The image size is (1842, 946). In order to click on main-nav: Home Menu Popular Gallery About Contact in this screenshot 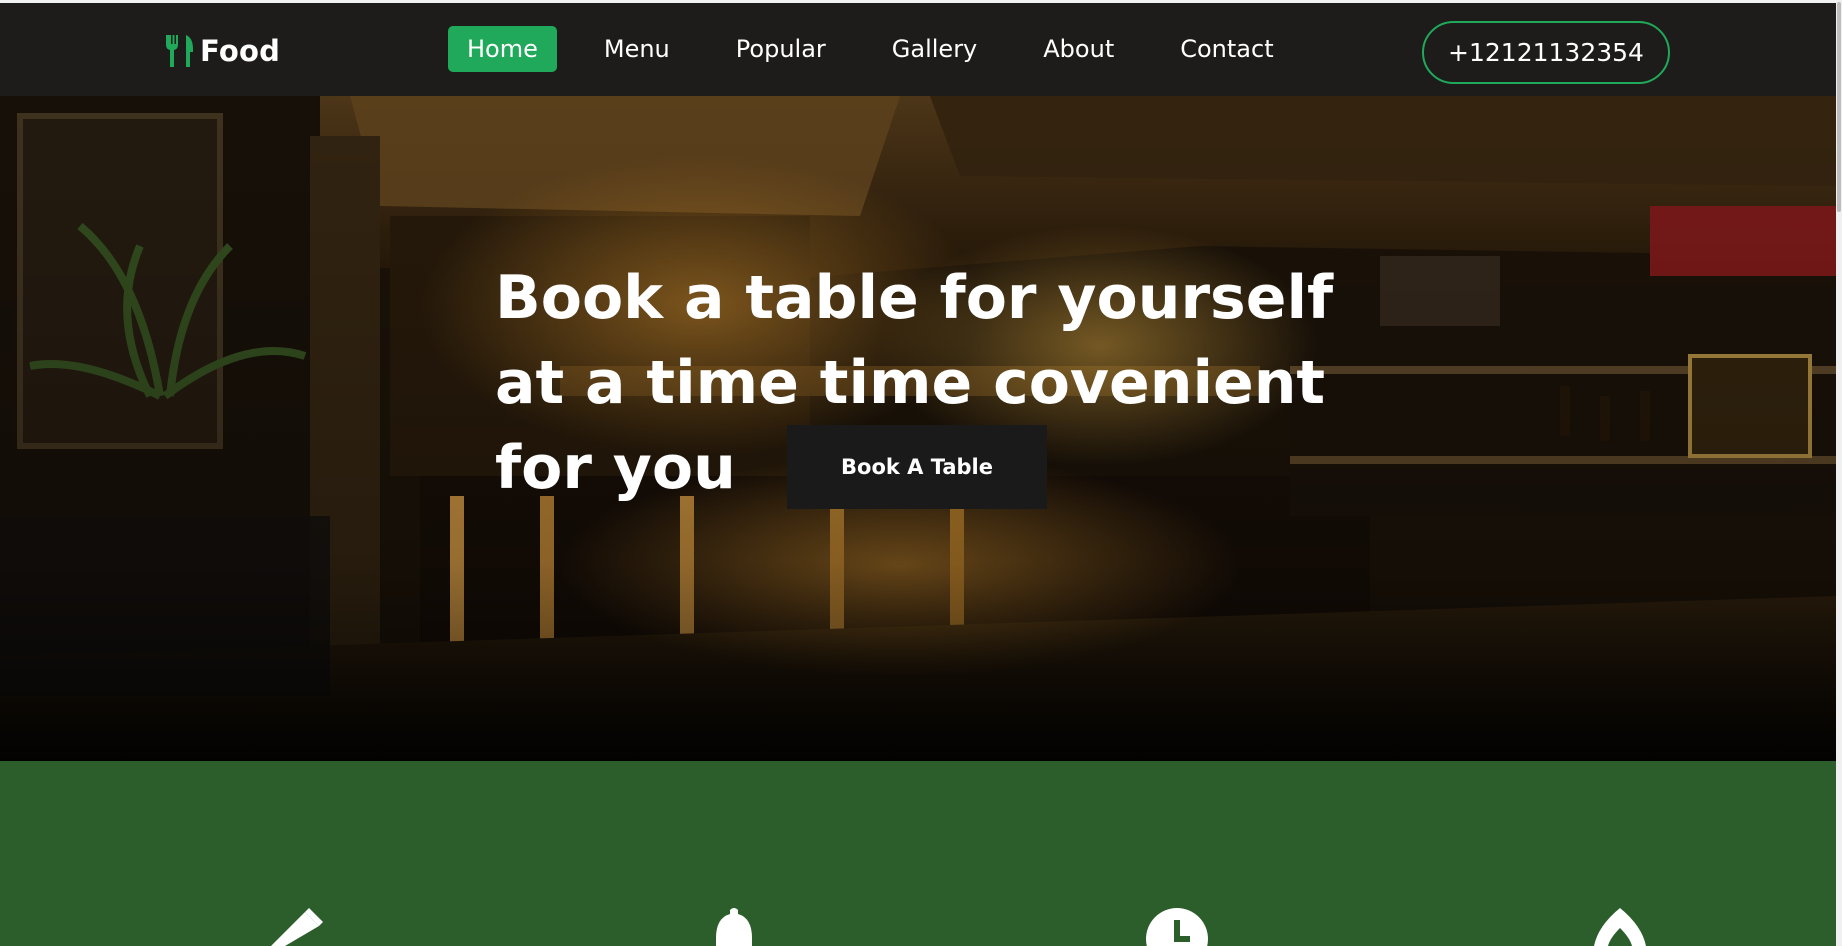, I will do `click(884, 49)`.